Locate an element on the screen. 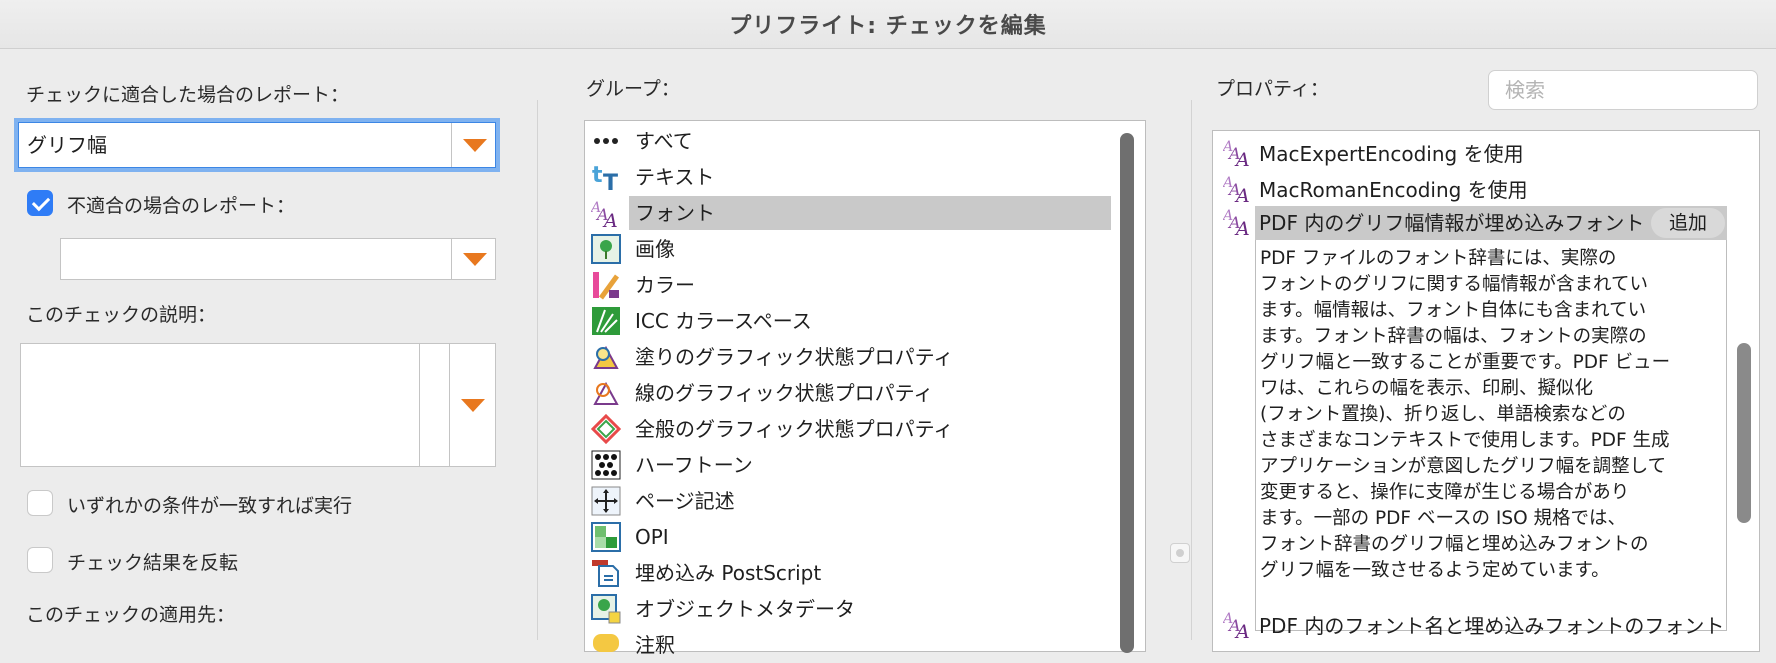 This screenshot has height=663, width=1776. property-label: PDF 内のフォント名と埋め込みフォントのフォント is located at coordinates (1492, 625).